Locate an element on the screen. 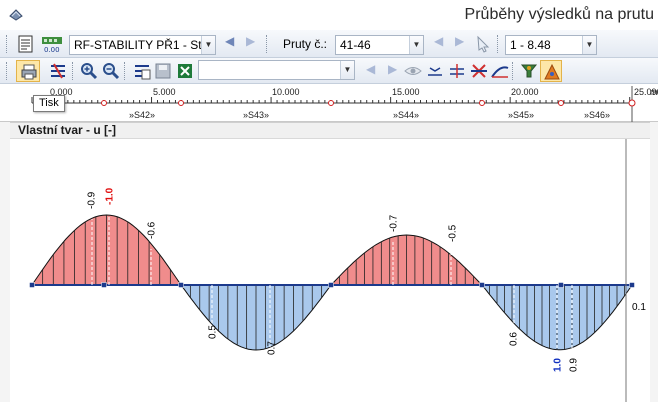  printer-icon is located at coordinates (29, 72).